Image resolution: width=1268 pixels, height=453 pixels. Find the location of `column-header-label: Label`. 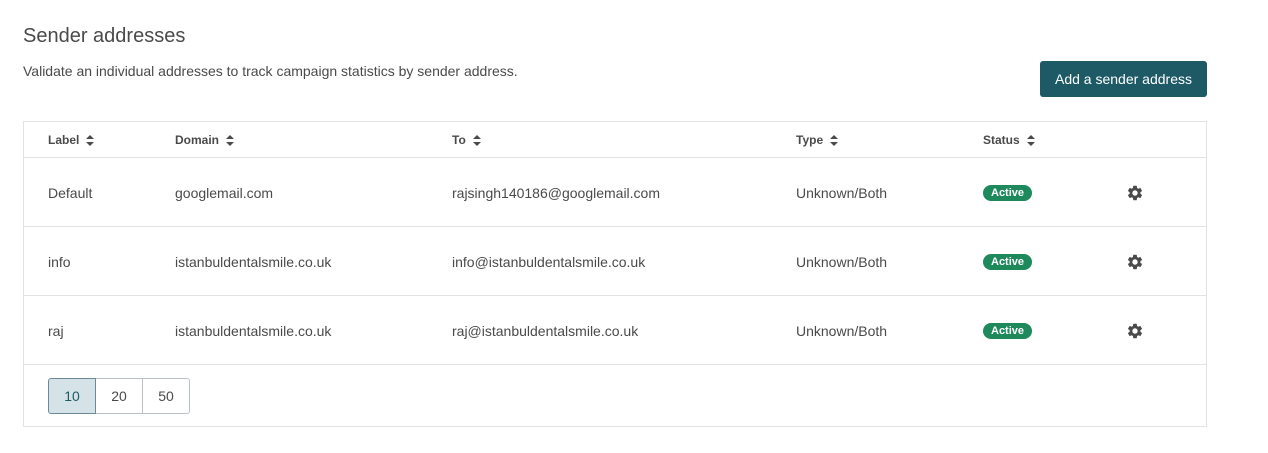

column-header-label: Label is located at coordinates (71, 140).